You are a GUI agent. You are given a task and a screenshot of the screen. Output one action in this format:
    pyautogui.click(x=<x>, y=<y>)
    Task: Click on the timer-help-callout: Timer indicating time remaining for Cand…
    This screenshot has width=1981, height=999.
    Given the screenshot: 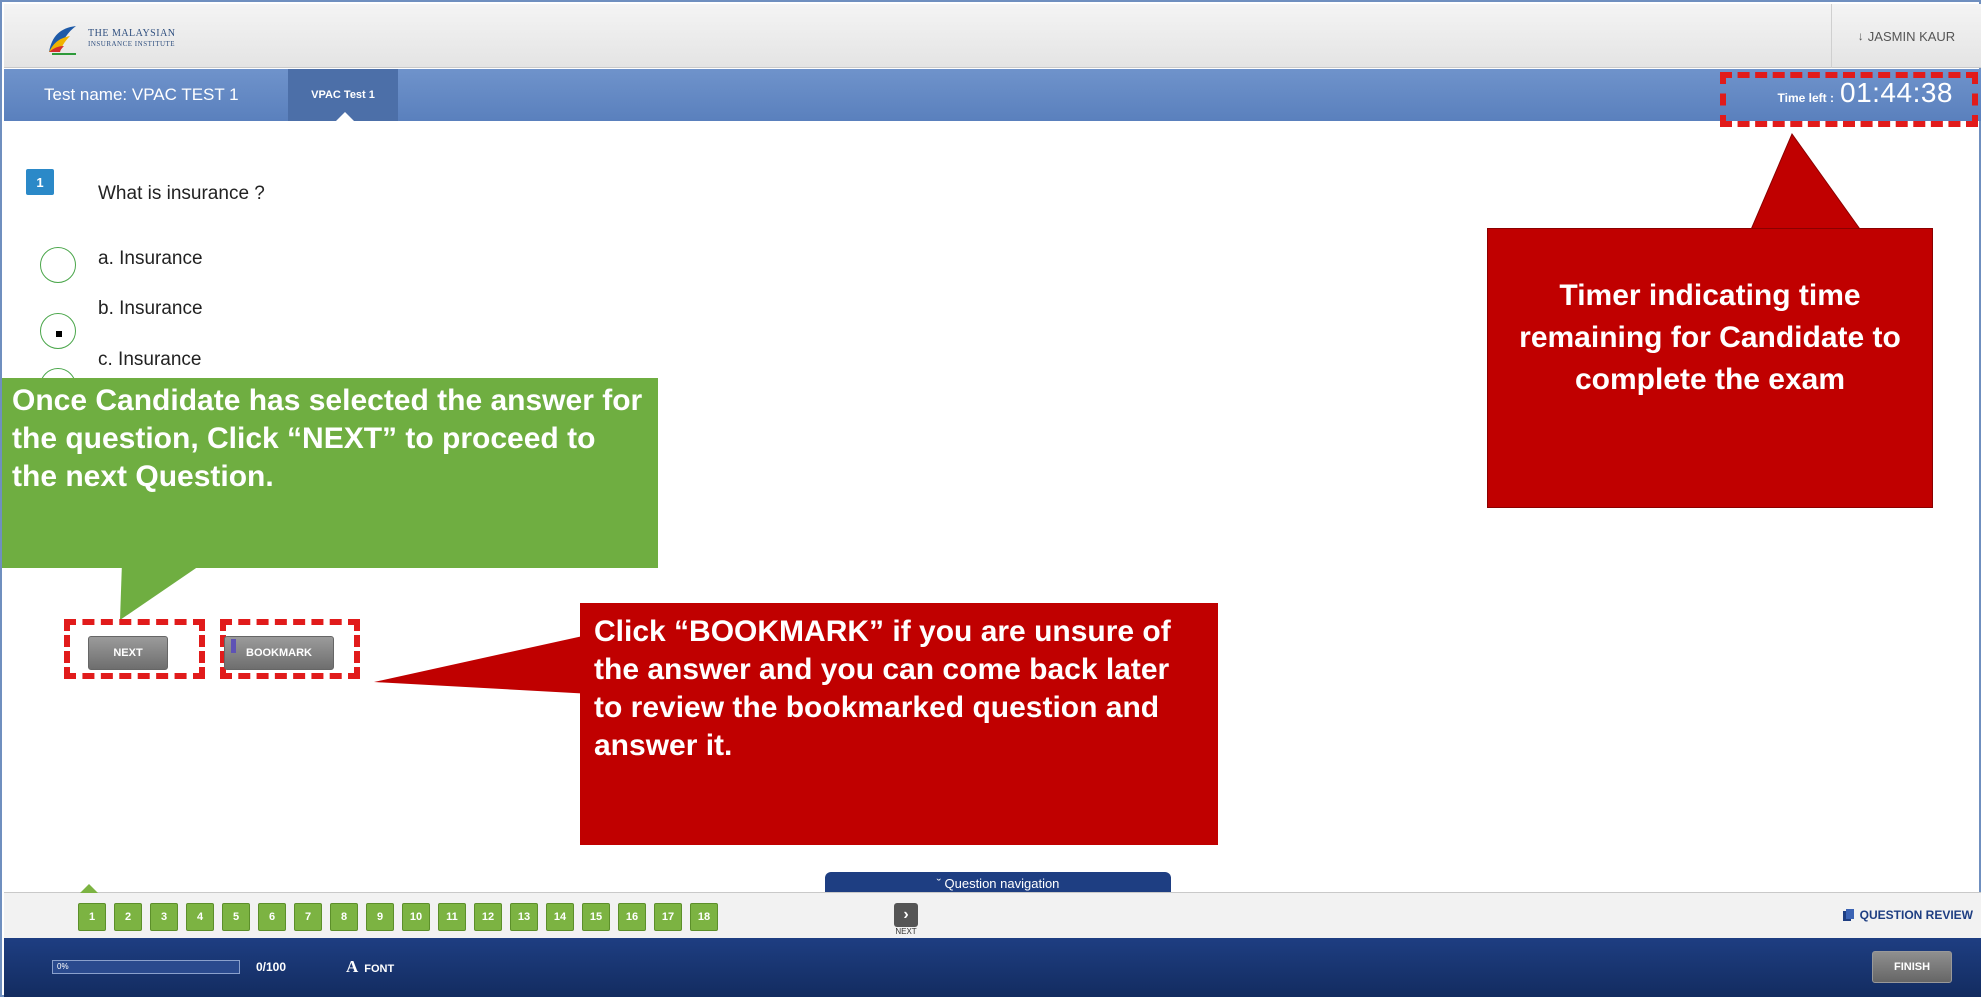 What is the action you would take?
    pyautogui.click(x=1710, y=368)
    